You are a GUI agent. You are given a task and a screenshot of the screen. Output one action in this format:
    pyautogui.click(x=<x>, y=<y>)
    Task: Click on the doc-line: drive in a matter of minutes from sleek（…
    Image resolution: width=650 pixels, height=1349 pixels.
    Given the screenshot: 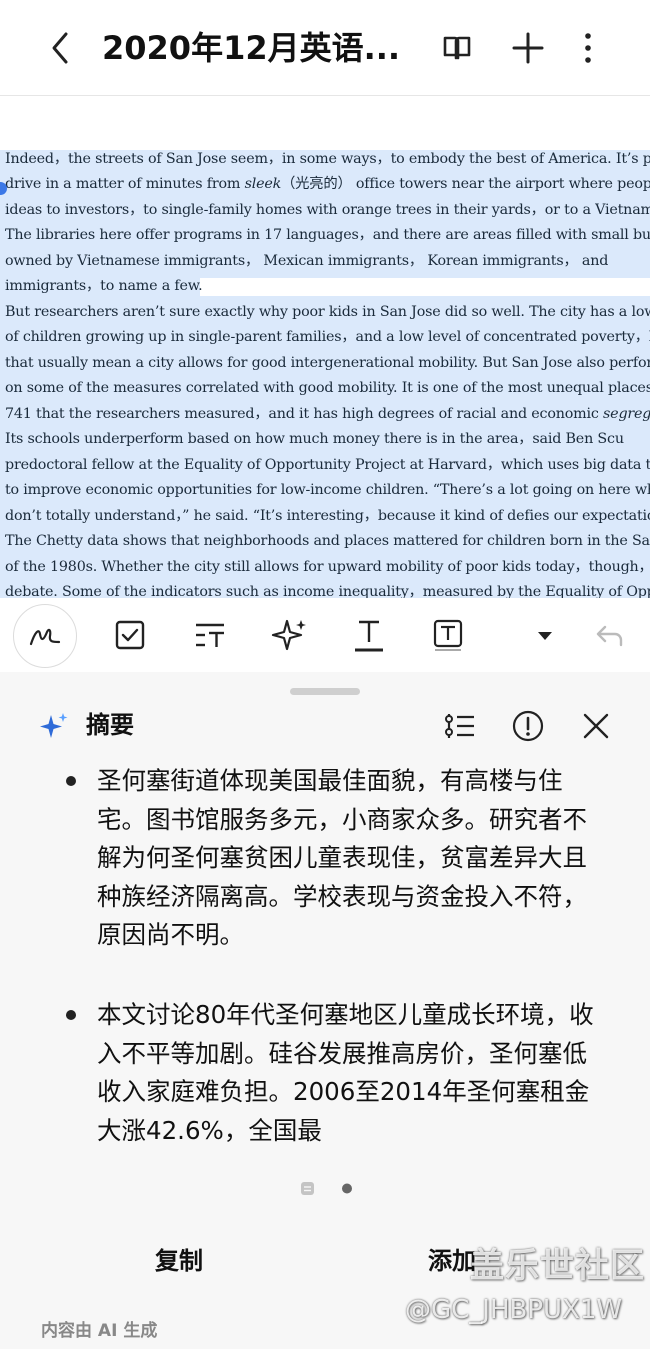 What is the action you would take?
    pyautogui.click(x=327, y=184)
    